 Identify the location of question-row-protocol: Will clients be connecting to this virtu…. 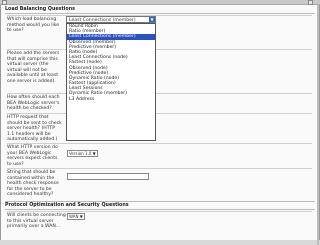
(159, 221).